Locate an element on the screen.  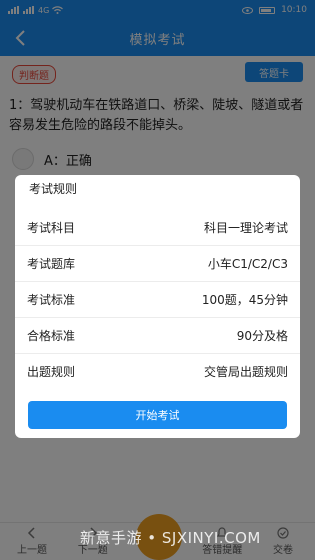
start-exam-button: 开始考试 is located at coordinates (157, 415).